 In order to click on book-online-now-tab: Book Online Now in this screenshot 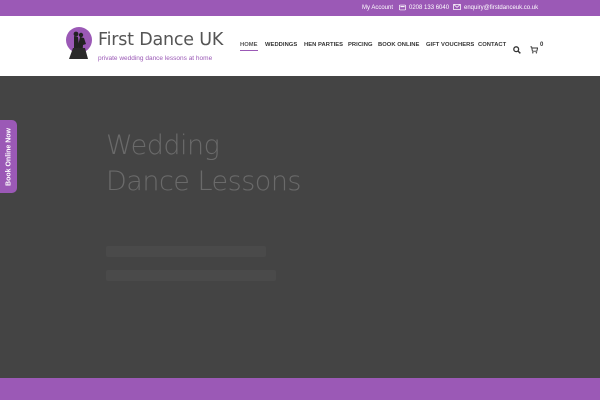, I will do `click(8, 156)`.